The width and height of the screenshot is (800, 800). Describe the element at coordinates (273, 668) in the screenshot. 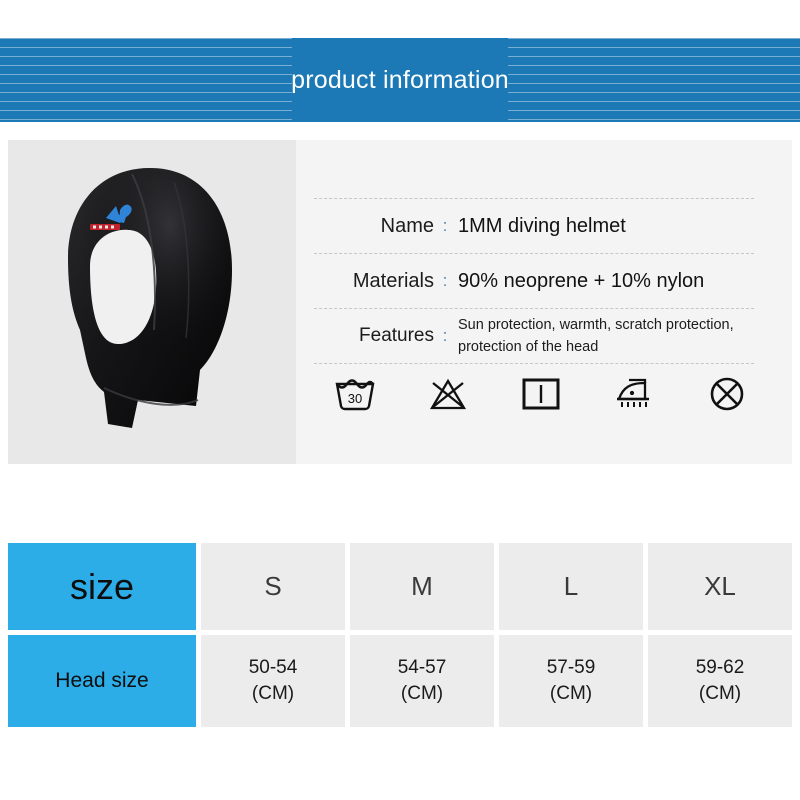

I see `head-range-s: 50-54` at that location.